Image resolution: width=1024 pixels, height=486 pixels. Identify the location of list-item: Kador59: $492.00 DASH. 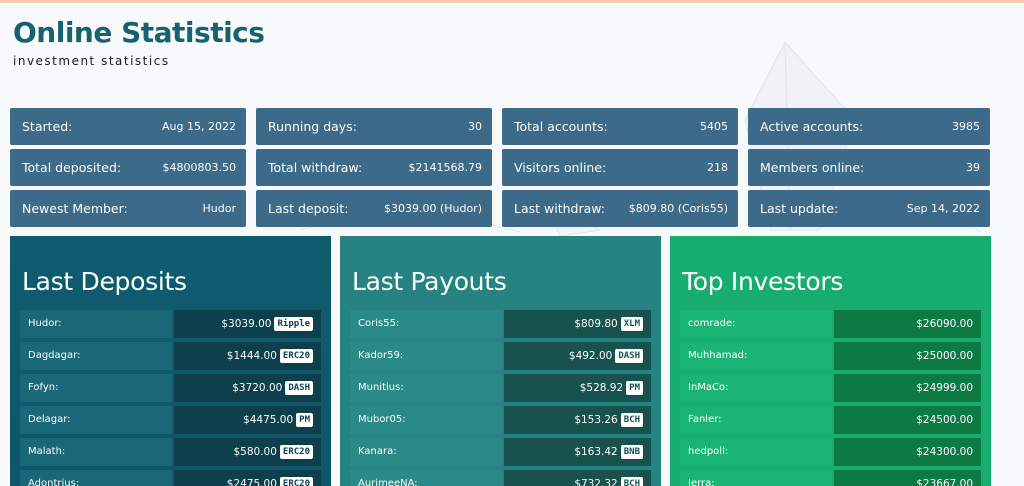
(500, 356).